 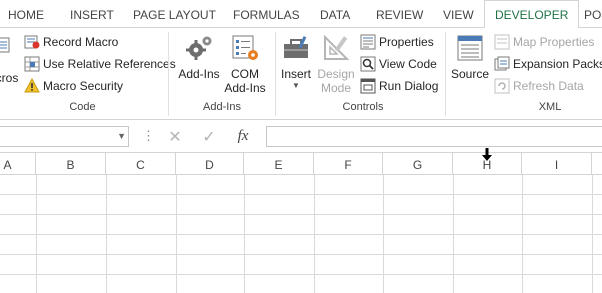 I want to click on macro-security-button: Macro Security, so click(x=73, y=86).